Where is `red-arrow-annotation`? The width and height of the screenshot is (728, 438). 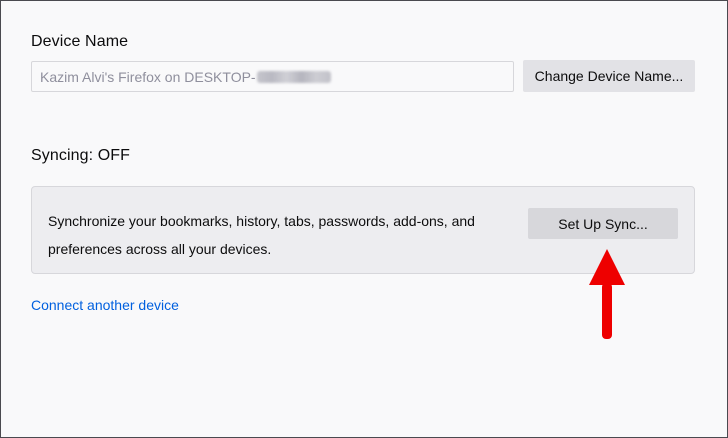 red-arrow-annotation is located at coordinates (607, 294).